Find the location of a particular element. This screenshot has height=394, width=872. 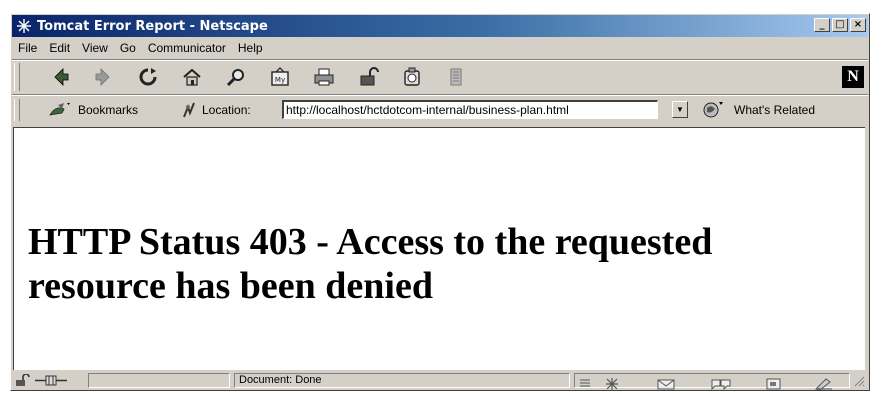

toolbar-grip is located at coordinates (17, 77).